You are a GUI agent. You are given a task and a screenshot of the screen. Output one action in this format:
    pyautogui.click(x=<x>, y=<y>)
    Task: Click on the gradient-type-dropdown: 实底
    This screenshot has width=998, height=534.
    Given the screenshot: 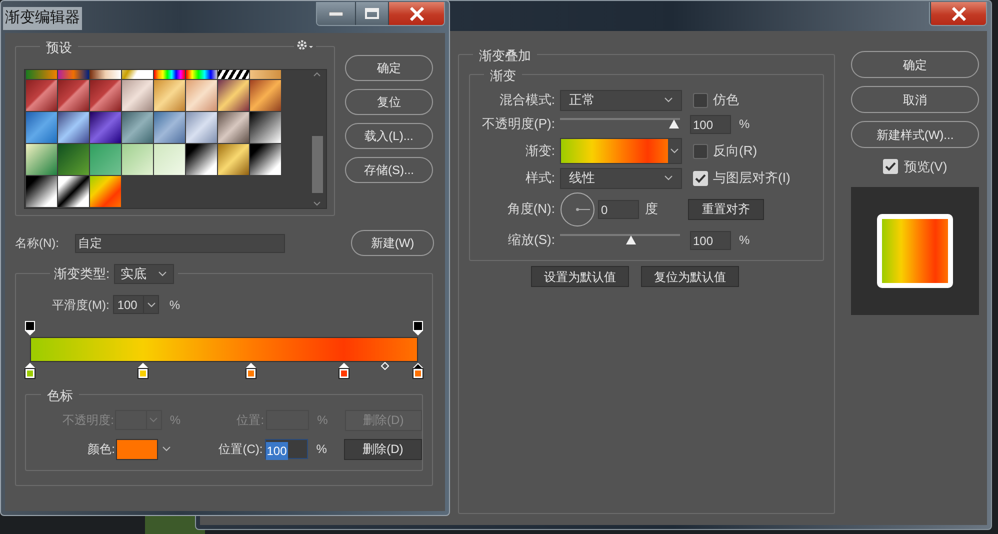 What is the action you would take?
    pyautogui.click(x=144, y=274)
    